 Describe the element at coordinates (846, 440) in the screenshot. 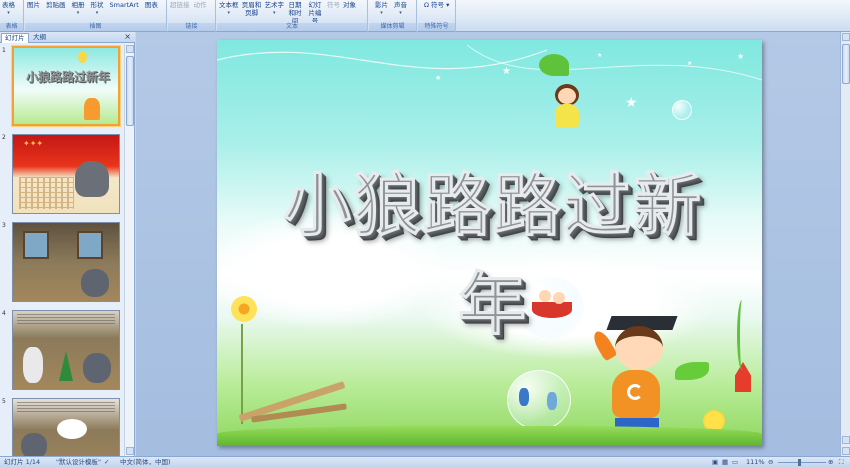

I see `previous-slide-button` at that location.